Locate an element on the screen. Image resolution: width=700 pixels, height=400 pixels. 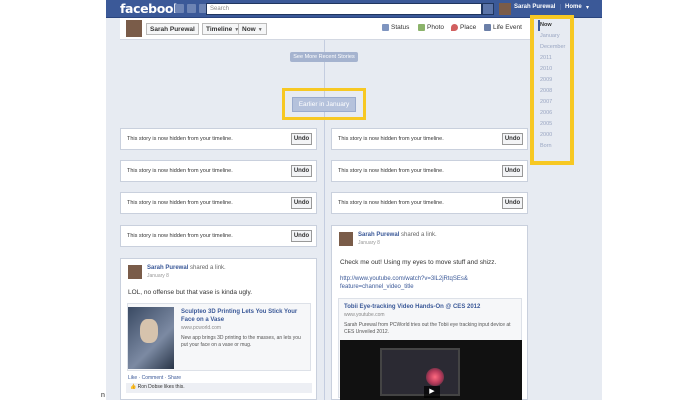
account-menu-icon: ▾ is located at coordinates (587, 7).